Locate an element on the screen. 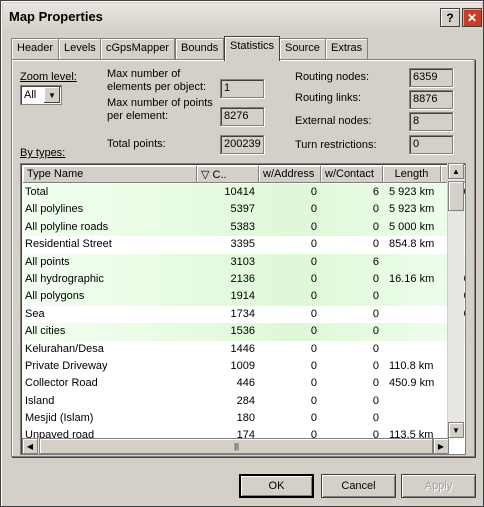 The image size is (484, 507). count-cell: 5383 is located at coordinates (242, 226).